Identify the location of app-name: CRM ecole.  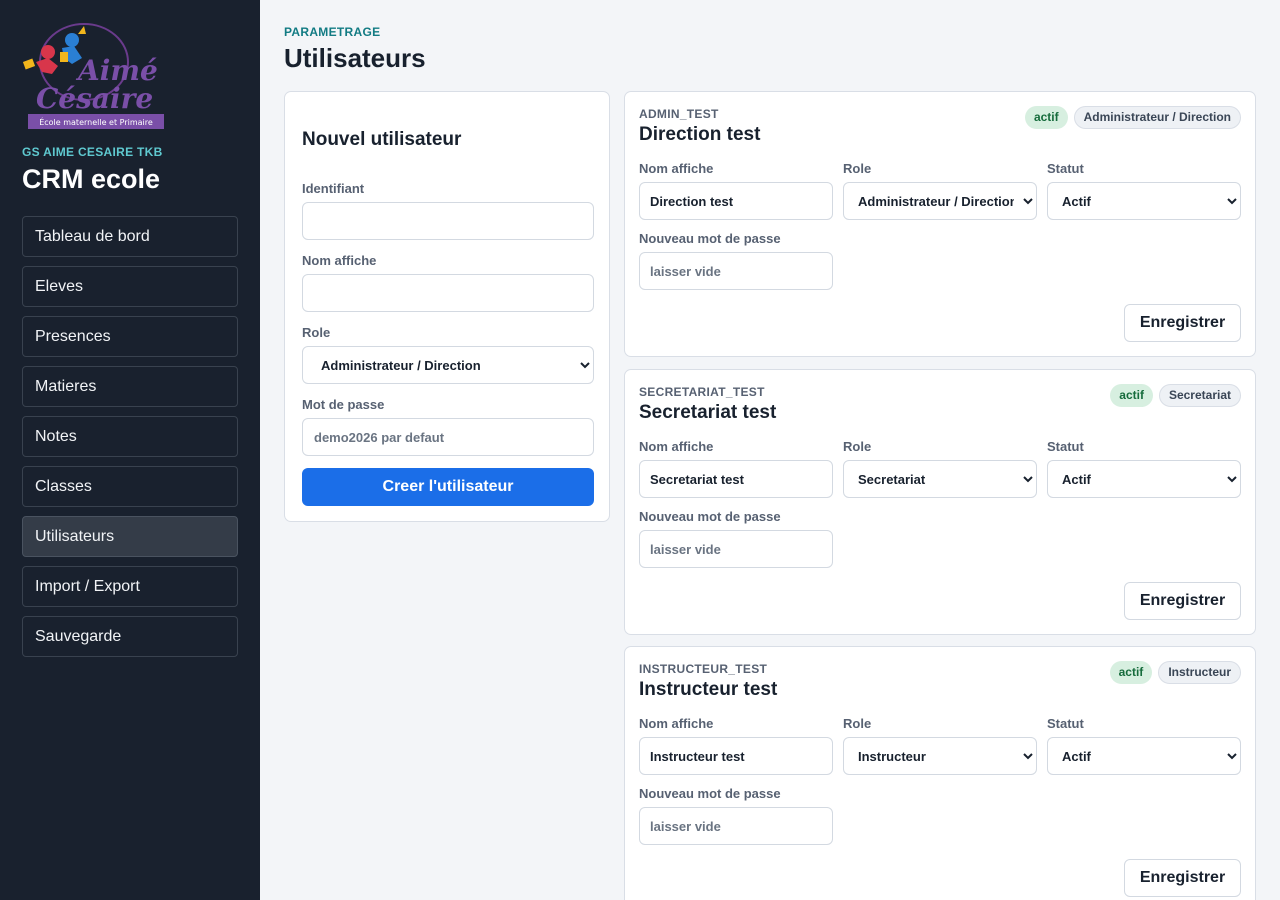
(91, 179).